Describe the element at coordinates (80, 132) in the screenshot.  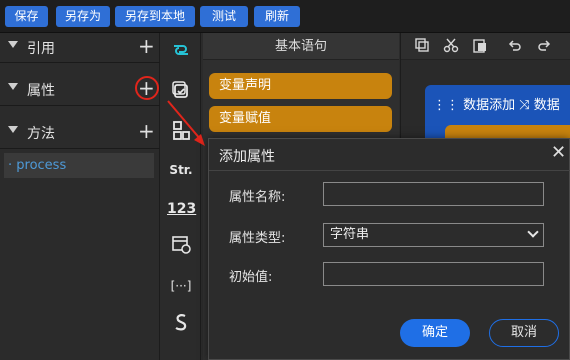
I see `section-method: 方法 +` at that location.